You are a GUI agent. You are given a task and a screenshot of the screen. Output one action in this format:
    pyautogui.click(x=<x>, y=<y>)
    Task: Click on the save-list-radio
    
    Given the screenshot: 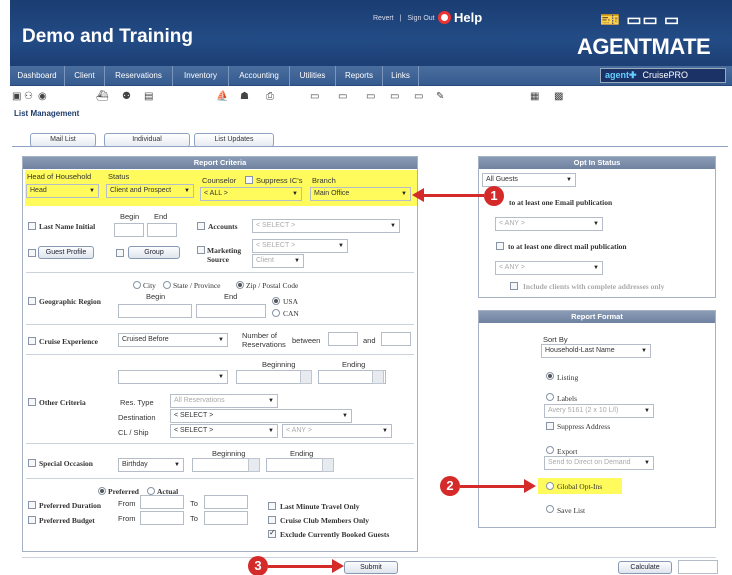 What is the action you would take?
    pyautogui.click(x=550, y=509)
    